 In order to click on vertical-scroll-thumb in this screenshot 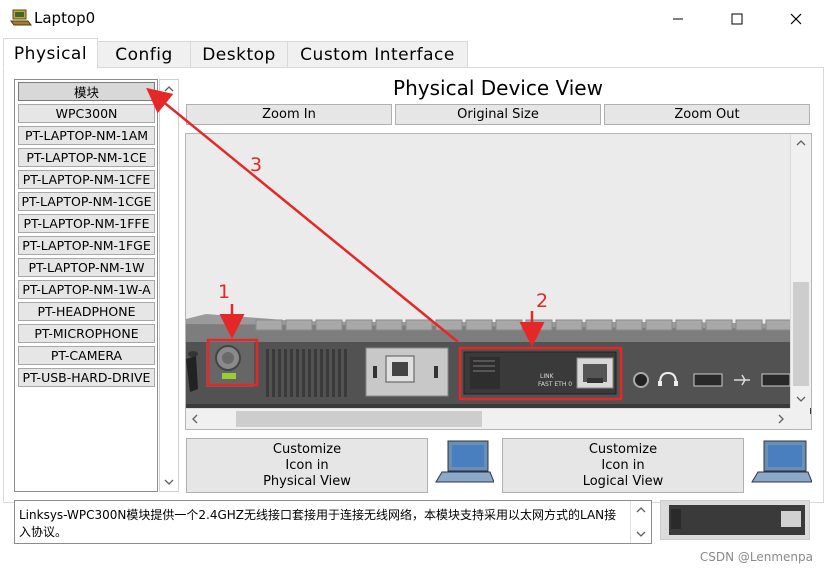, I will do `click(801, 334)`.